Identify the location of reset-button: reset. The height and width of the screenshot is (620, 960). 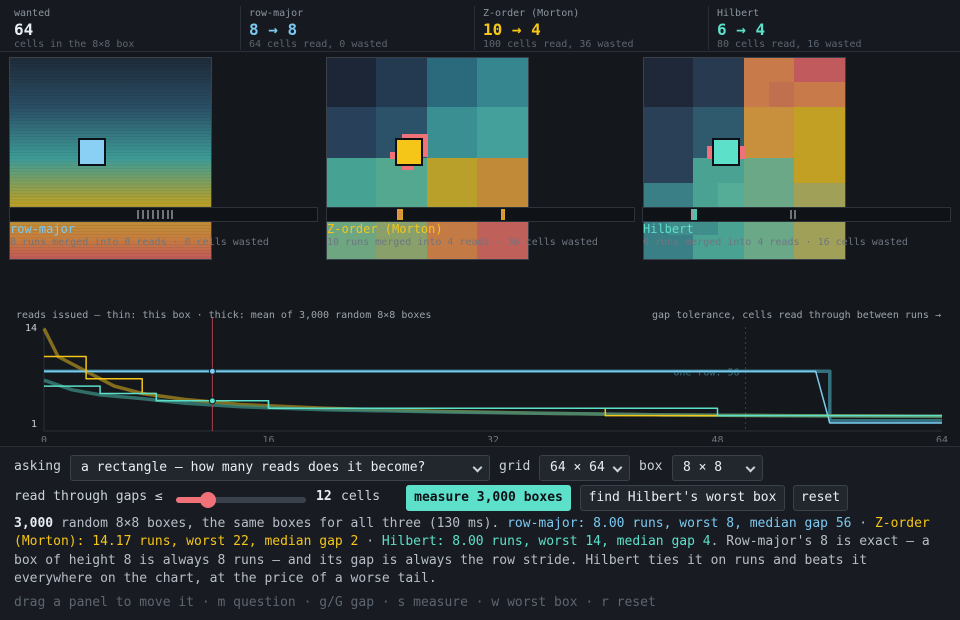
(820, 498).